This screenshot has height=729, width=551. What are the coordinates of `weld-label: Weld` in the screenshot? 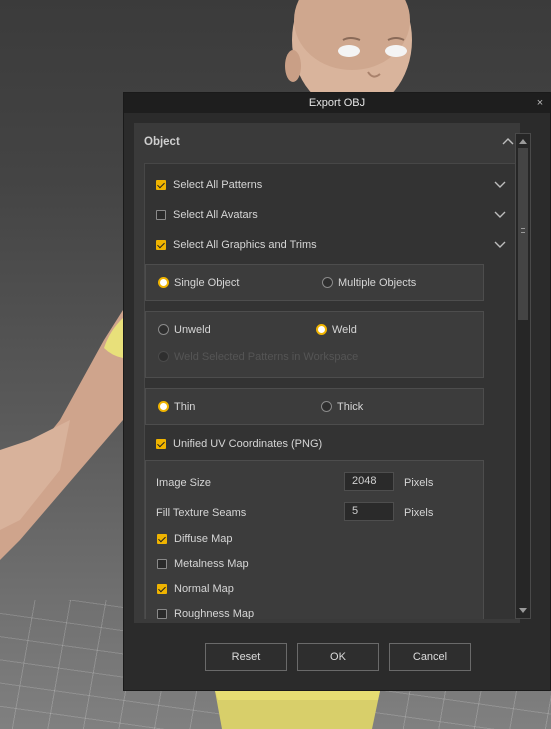 It's located at (344, 330).